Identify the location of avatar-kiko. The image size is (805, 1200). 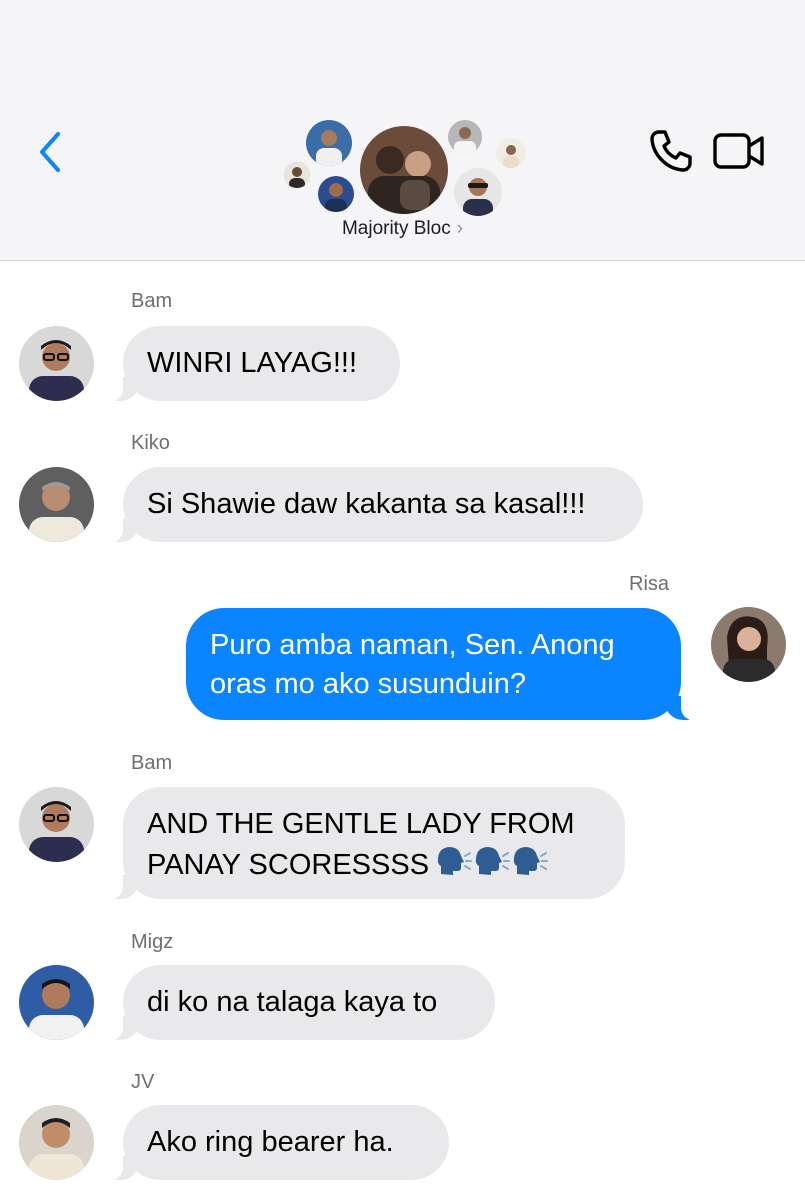
(56, 504).